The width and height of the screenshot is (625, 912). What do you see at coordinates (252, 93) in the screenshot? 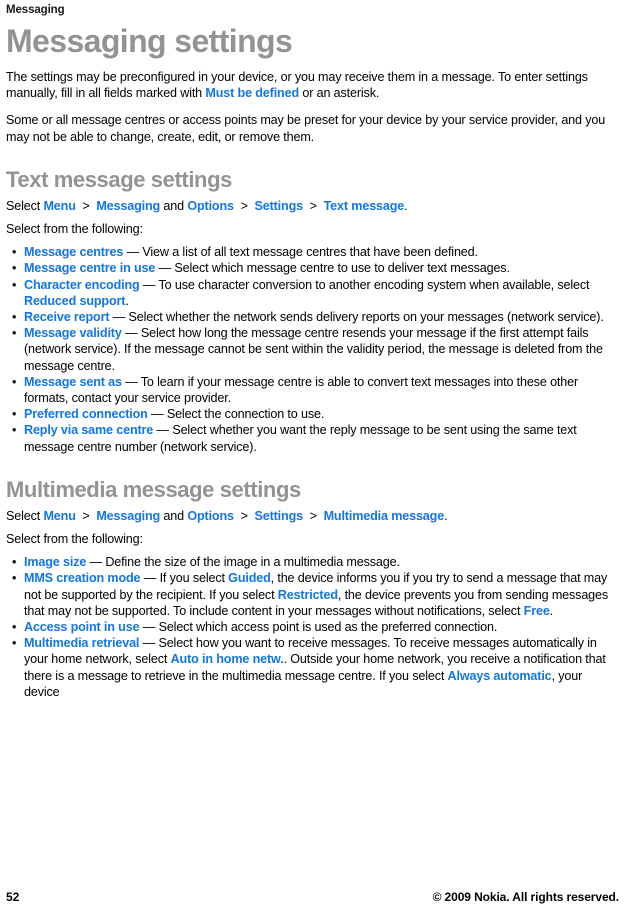
I see `keyword-must-be-defined: Must be defined` at bounding box center [252, 93].